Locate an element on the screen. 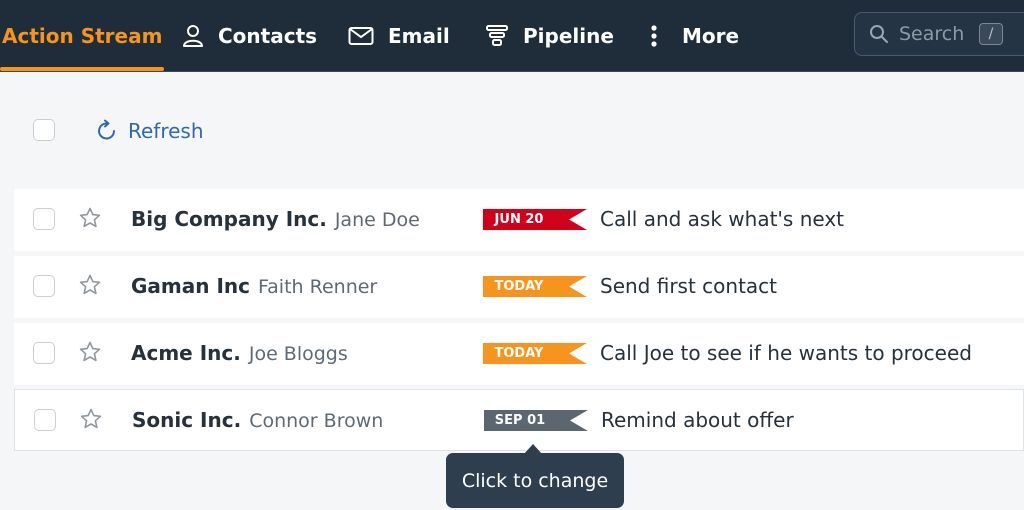  nav-pipeline: Pipeline is located at coordinates (549, 36).